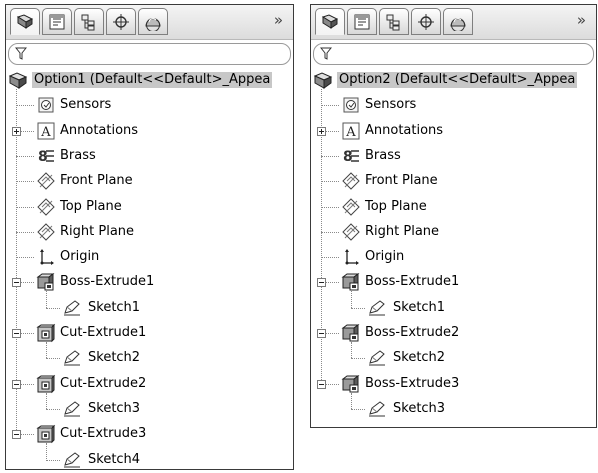 The height and width of the screenshot is (473, 598). I want to click on tree-item-label: Cut-Extrude2, so click(103, 383).